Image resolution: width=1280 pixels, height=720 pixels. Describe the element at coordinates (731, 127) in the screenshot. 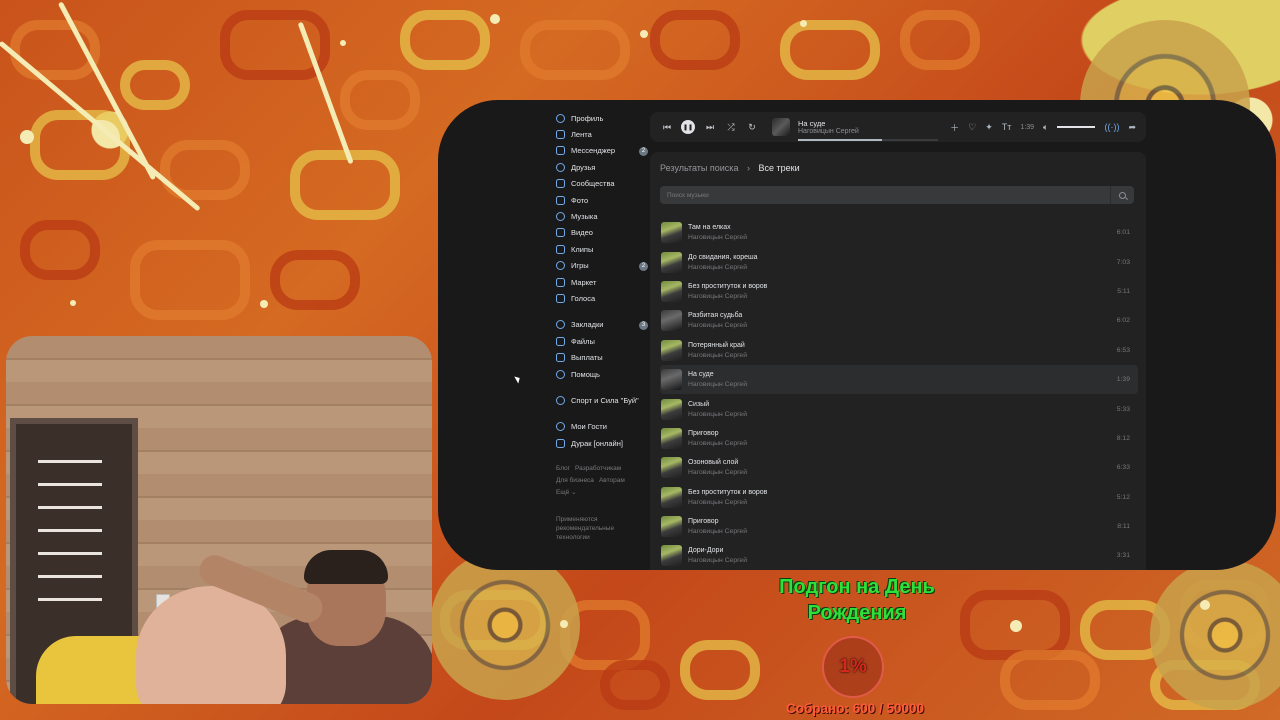

I see `shuffle-icon: ⤮` at that location.